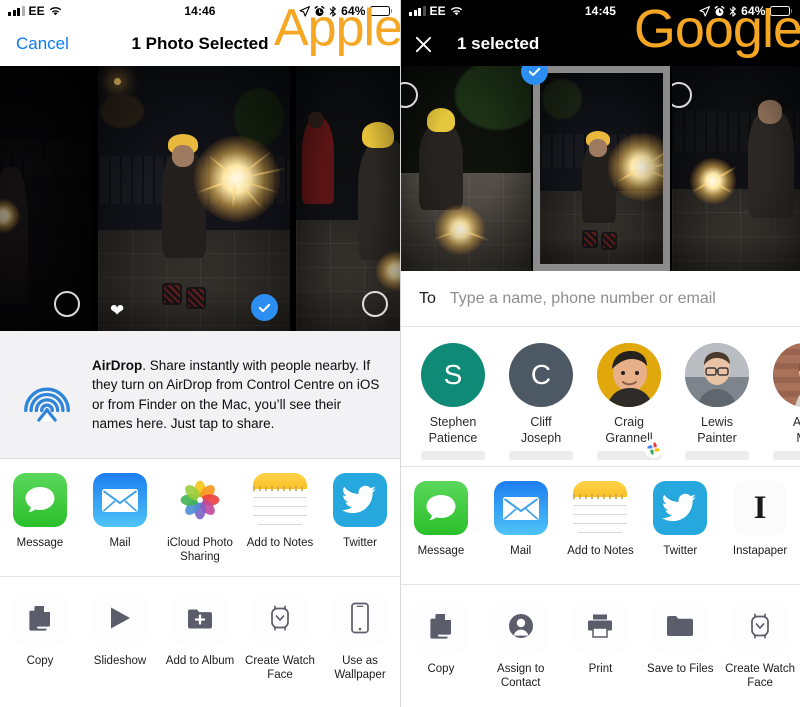  I want to click on photo-strip, so click(600, 168).